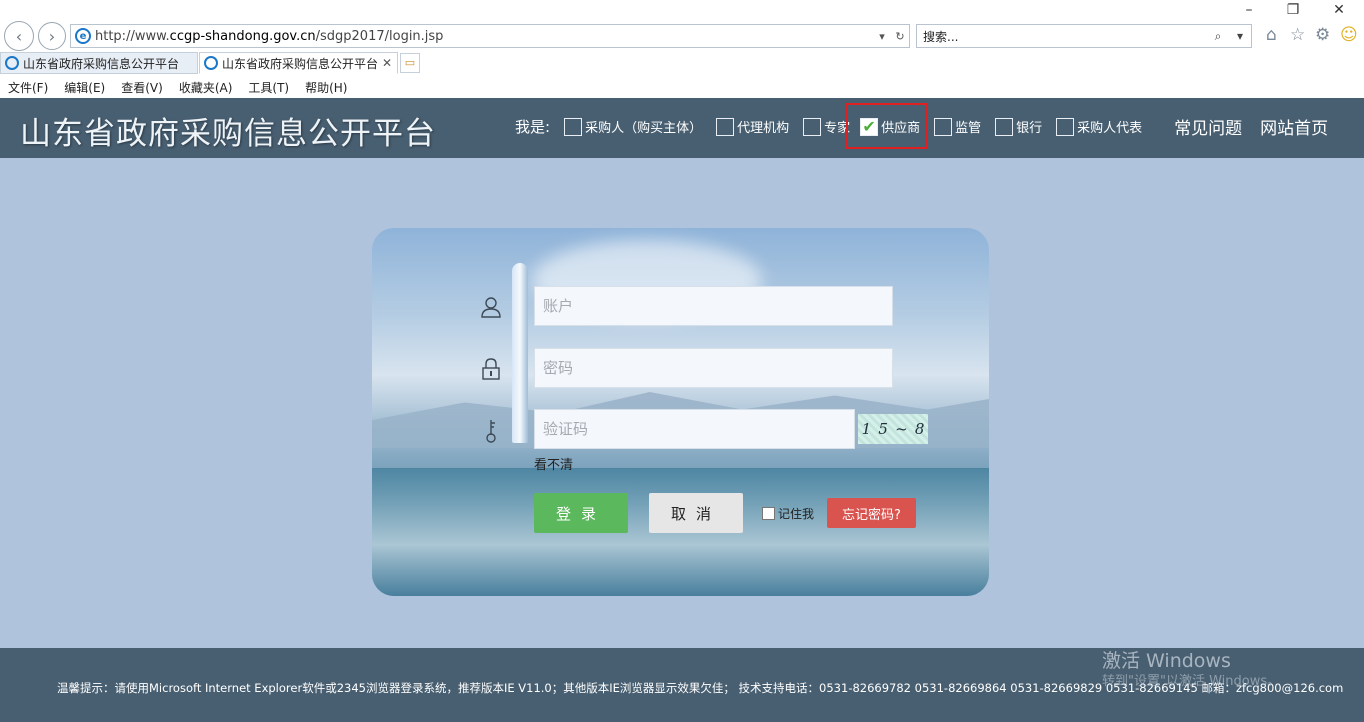 Image resolution: width=1364 pixels, height=722 pixels. Describe the element at coordinates (826, 126) in the screenshot. I see `role-expert: 专家` at that location.